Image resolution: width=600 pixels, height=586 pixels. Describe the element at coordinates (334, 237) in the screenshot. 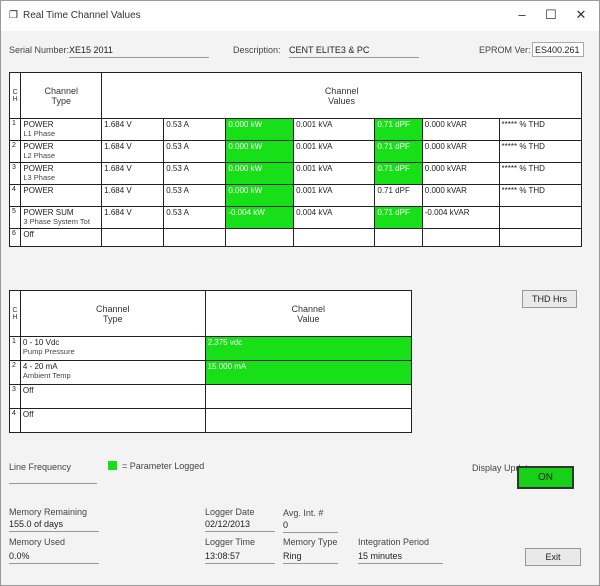

I see `value-cell-va` at that location.